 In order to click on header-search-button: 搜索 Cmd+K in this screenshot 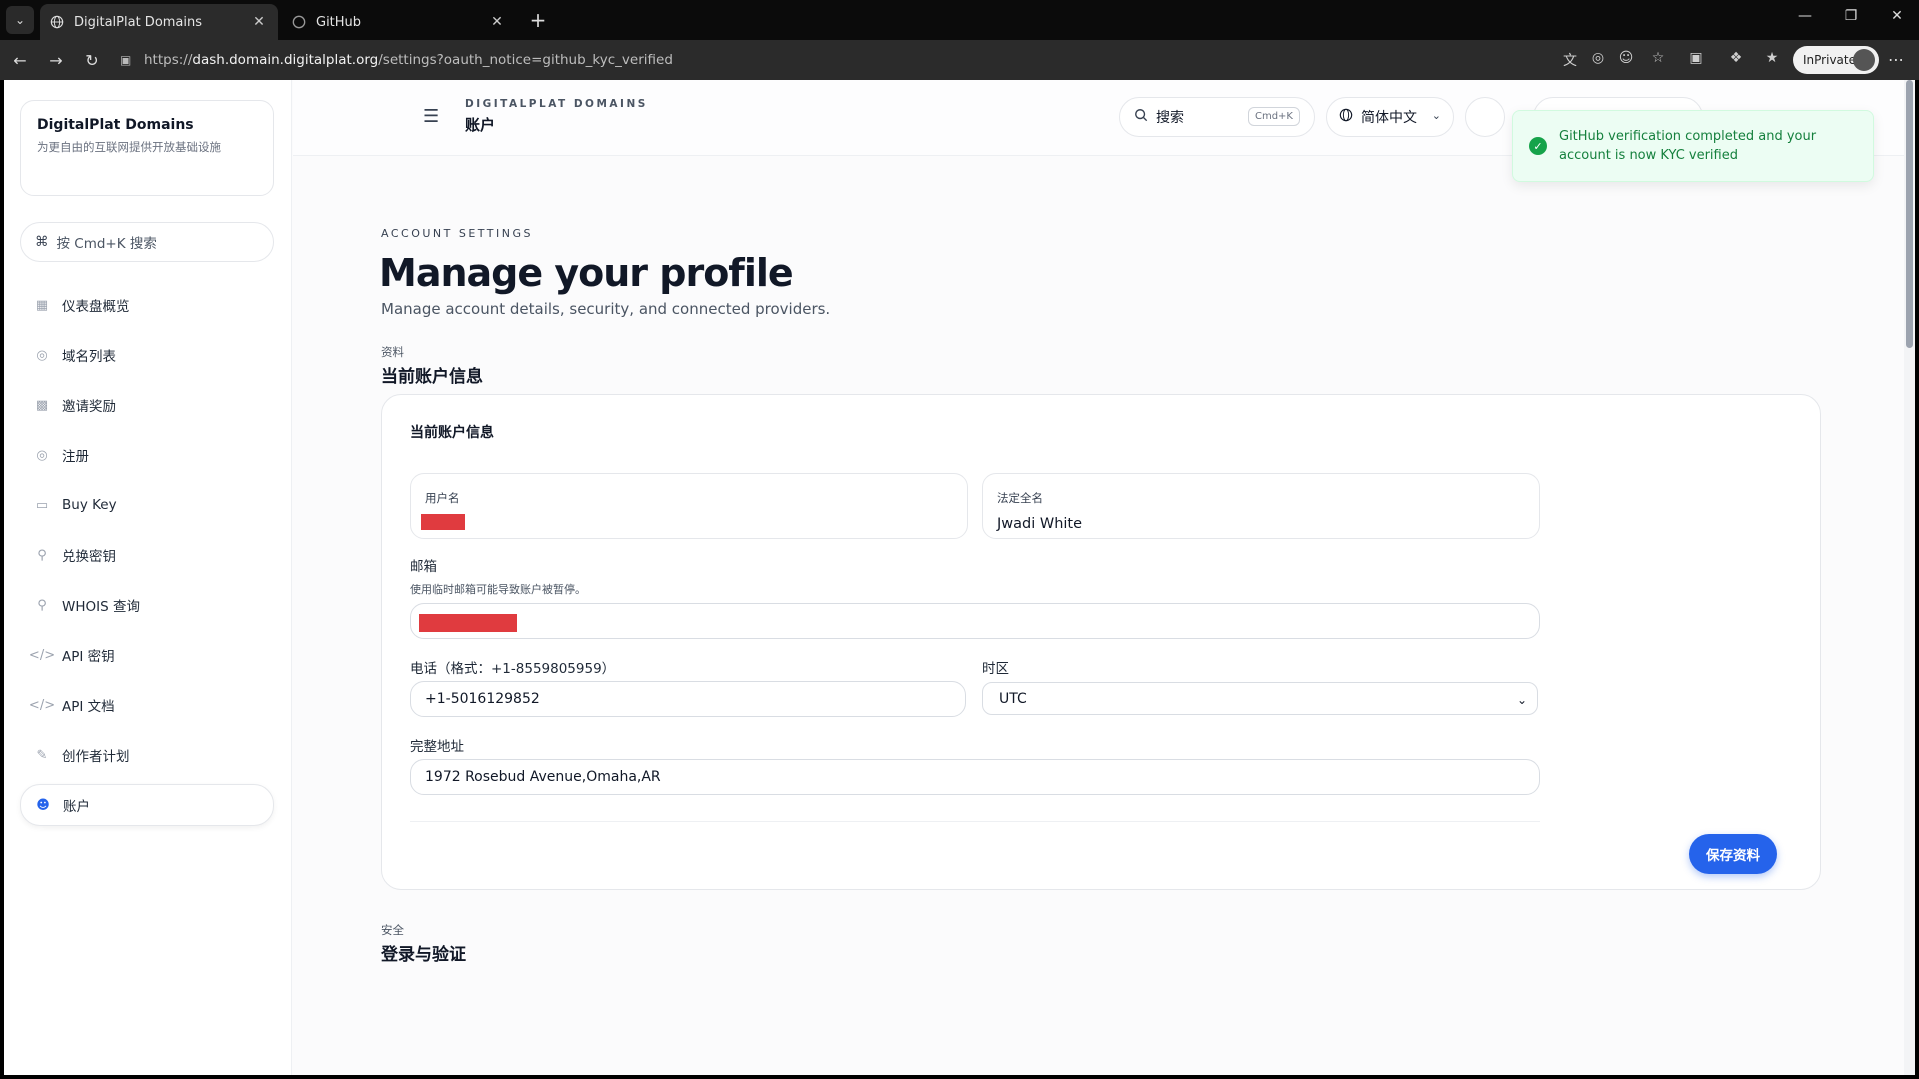, I will do `click(1217, 117)`.